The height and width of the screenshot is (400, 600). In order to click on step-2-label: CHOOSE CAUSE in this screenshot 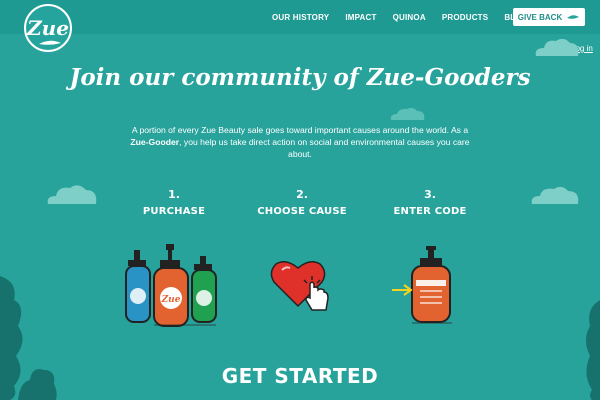, I will do `click(302, 211)`.